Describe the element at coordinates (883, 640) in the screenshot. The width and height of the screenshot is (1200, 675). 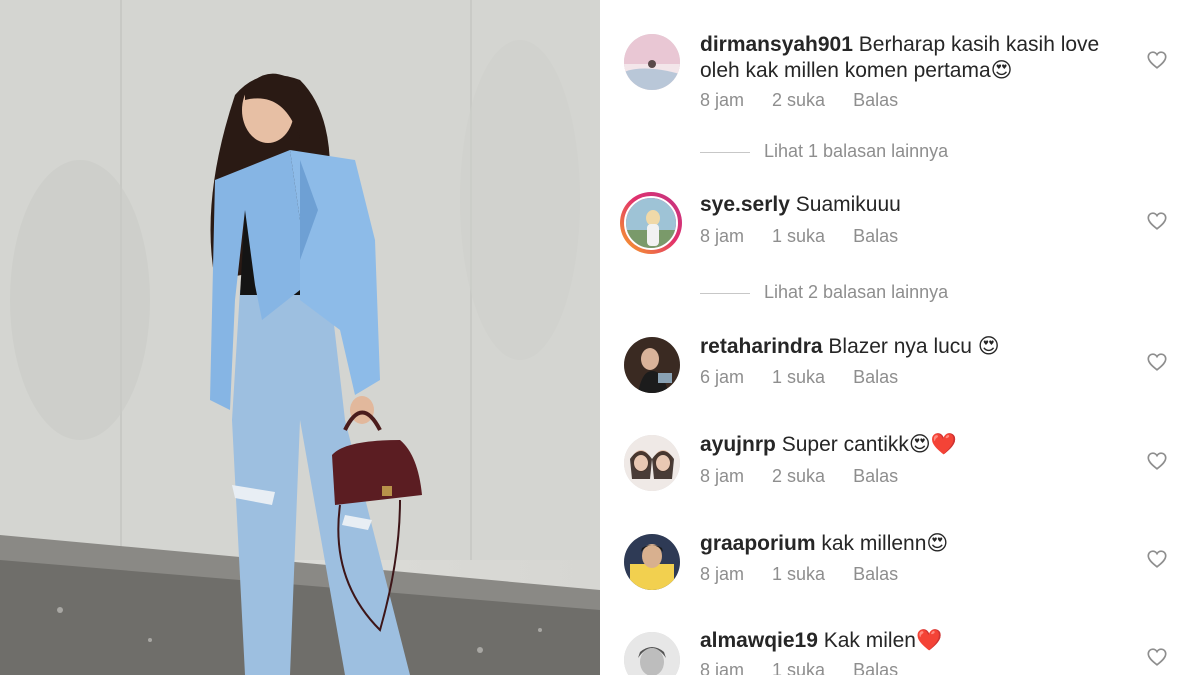
I see `comment-body: Kak milen❤️` at that location.